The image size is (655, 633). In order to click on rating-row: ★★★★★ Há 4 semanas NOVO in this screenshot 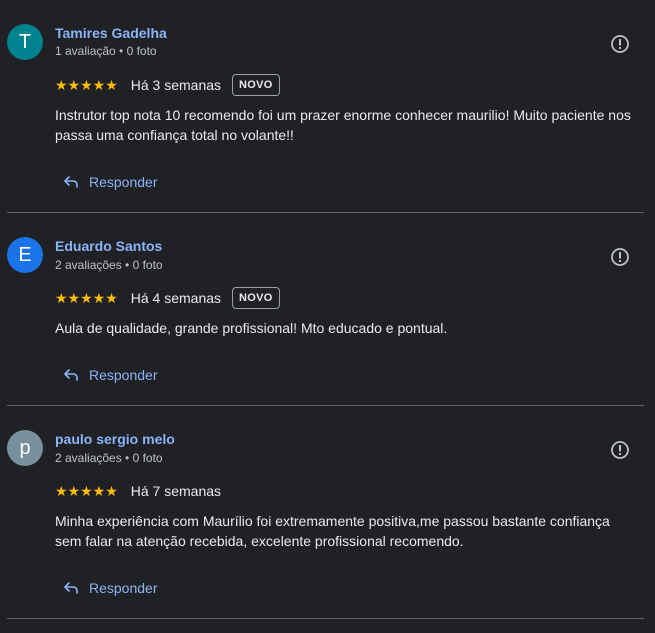, I will do `click(167, 298)`.